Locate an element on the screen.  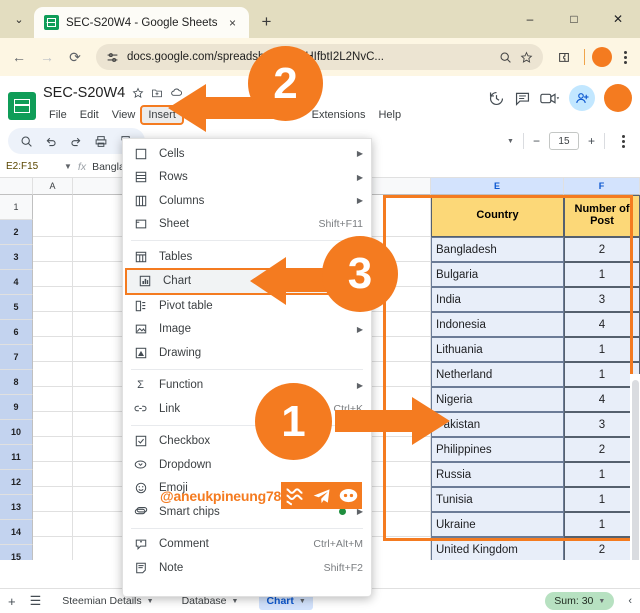
cell-f10-posts: 2 is located at coordinates (602, 449).